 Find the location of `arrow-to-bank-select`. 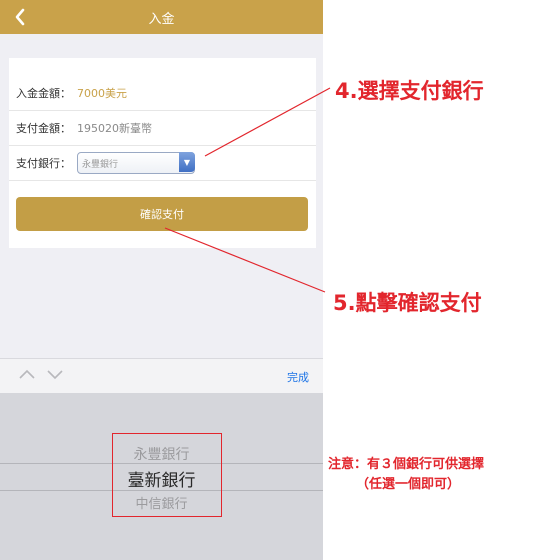

arrow-to-bank-select is located at coordinates (267, 122).